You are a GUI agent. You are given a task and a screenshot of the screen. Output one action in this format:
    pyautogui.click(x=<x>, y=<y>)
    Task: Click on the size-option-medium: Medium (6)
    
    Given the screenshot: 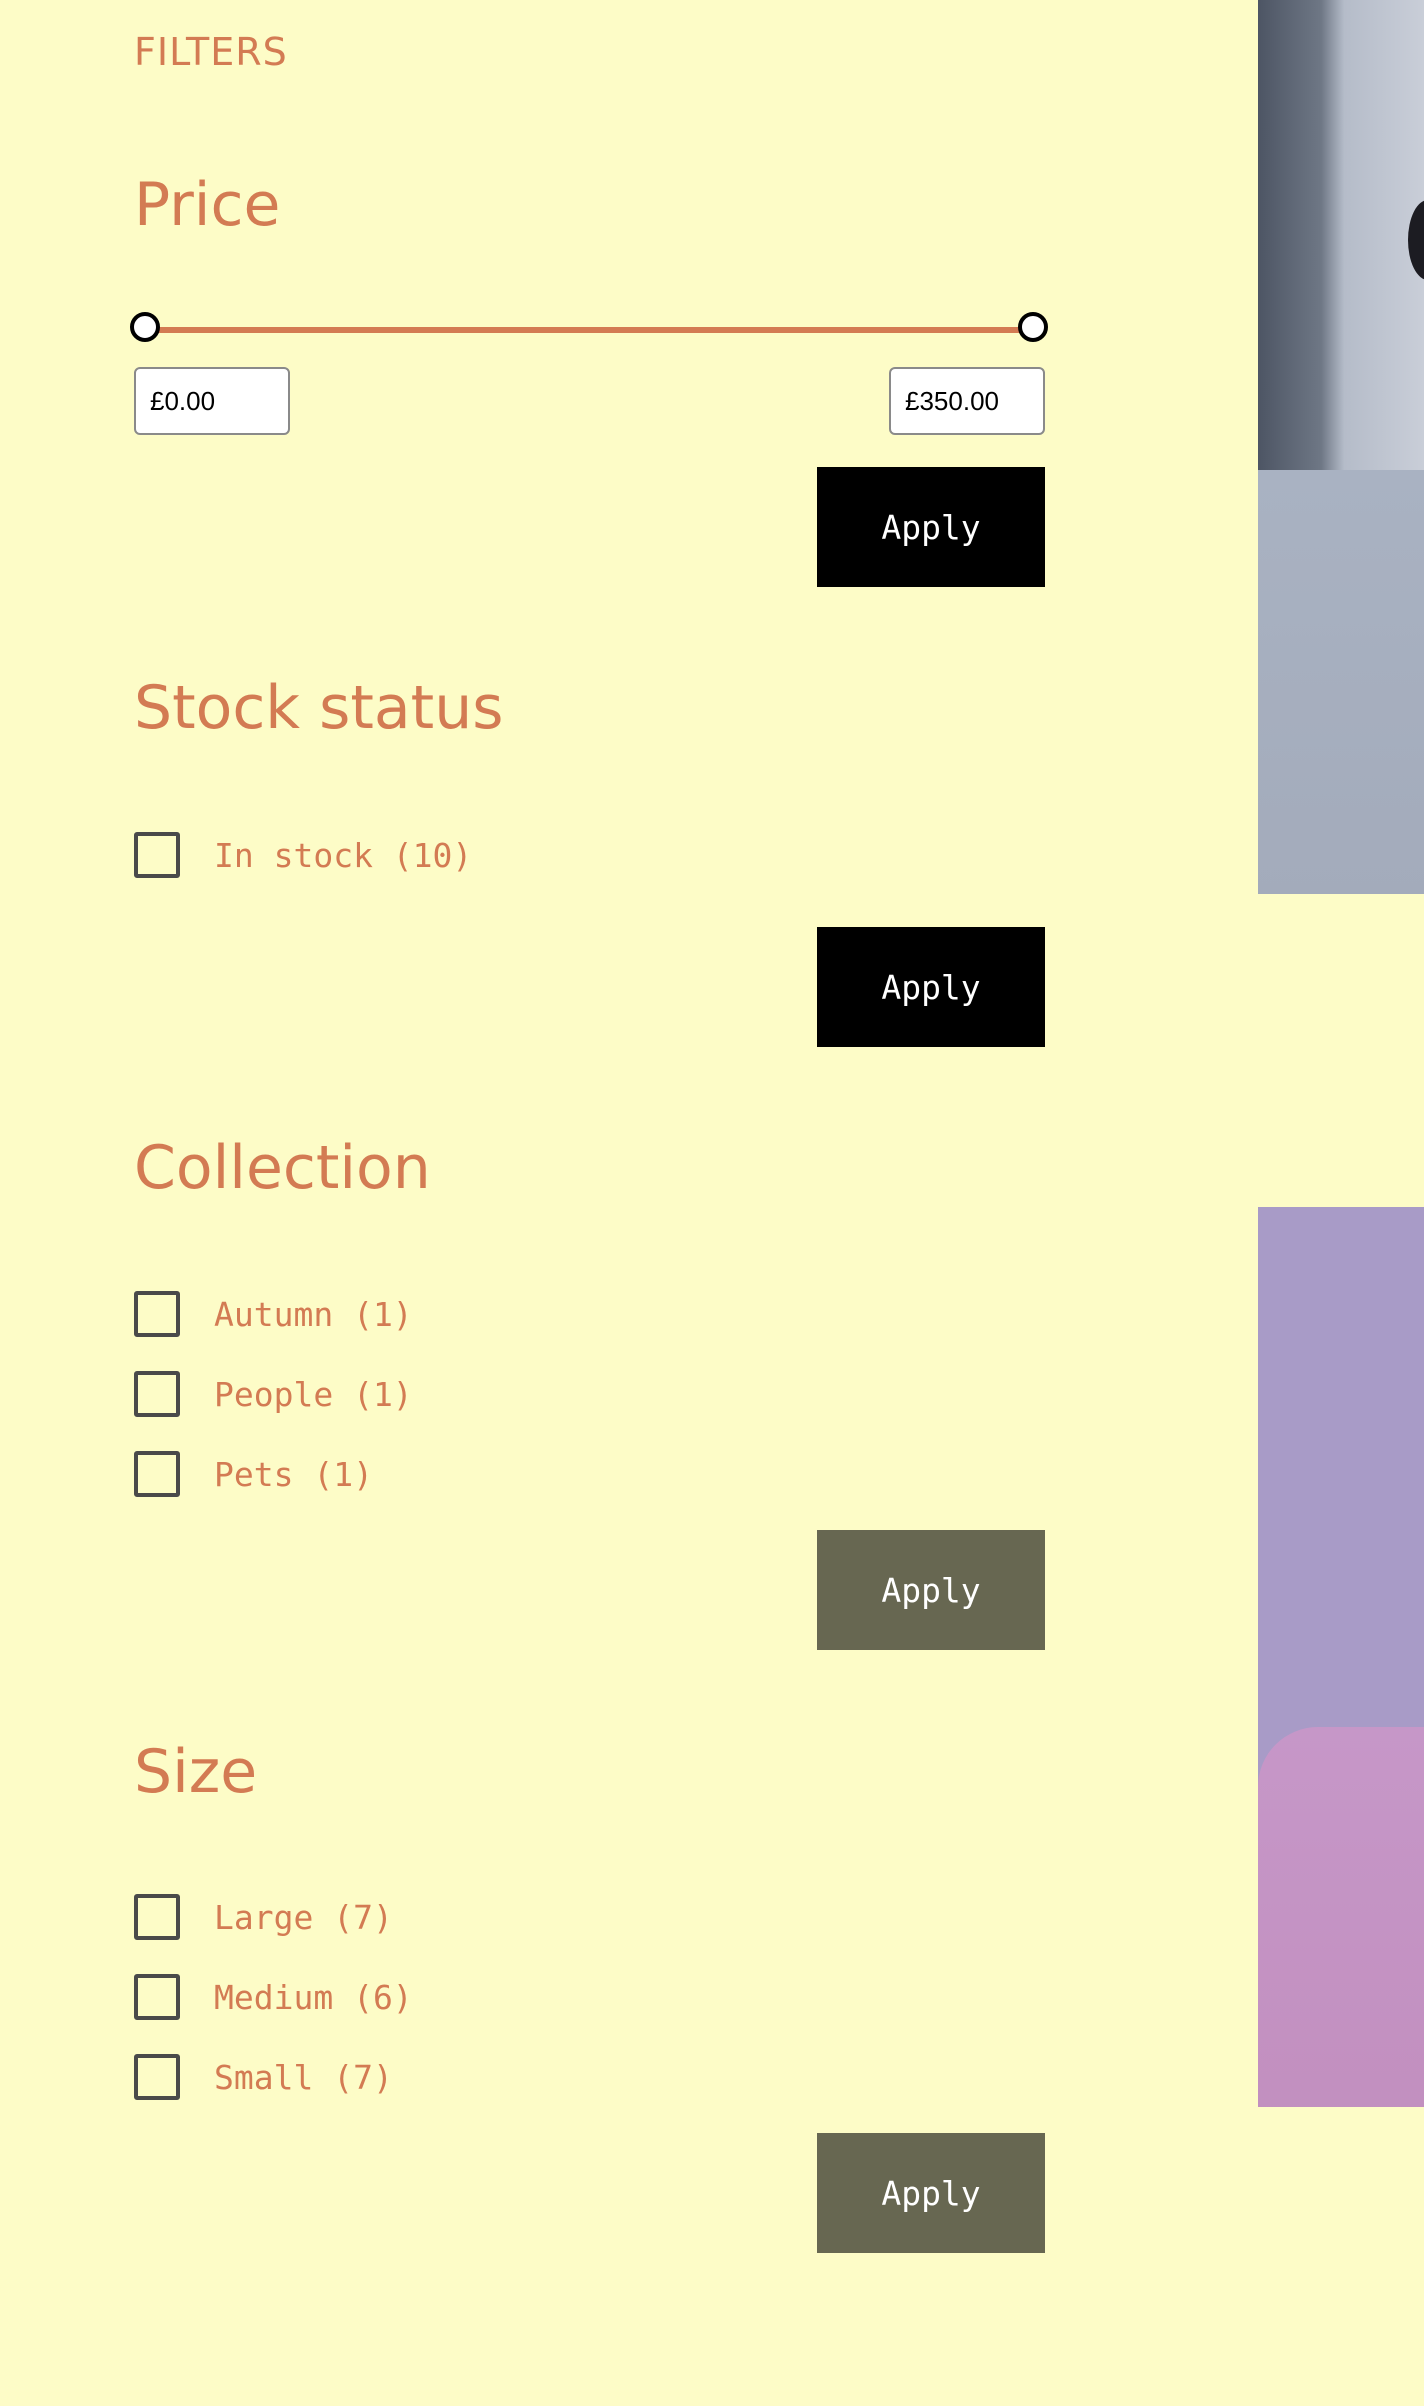 What is the action you would take?
    pyautogui.click(x=273, y=1997)
    